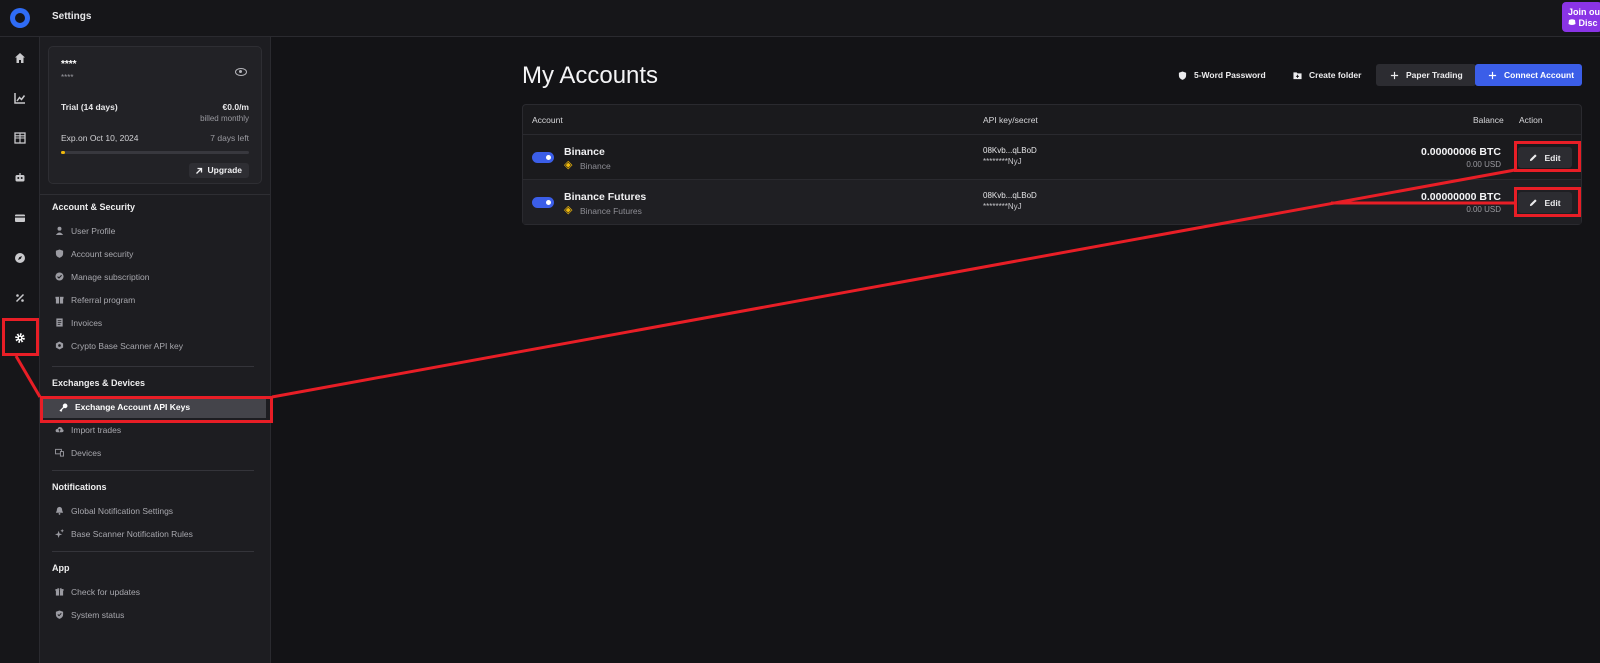  What do you see at coordinates (89, 107) in the screenshot?
I see `plan-name: Trial (14 days)` at bounding box center [89, 107].